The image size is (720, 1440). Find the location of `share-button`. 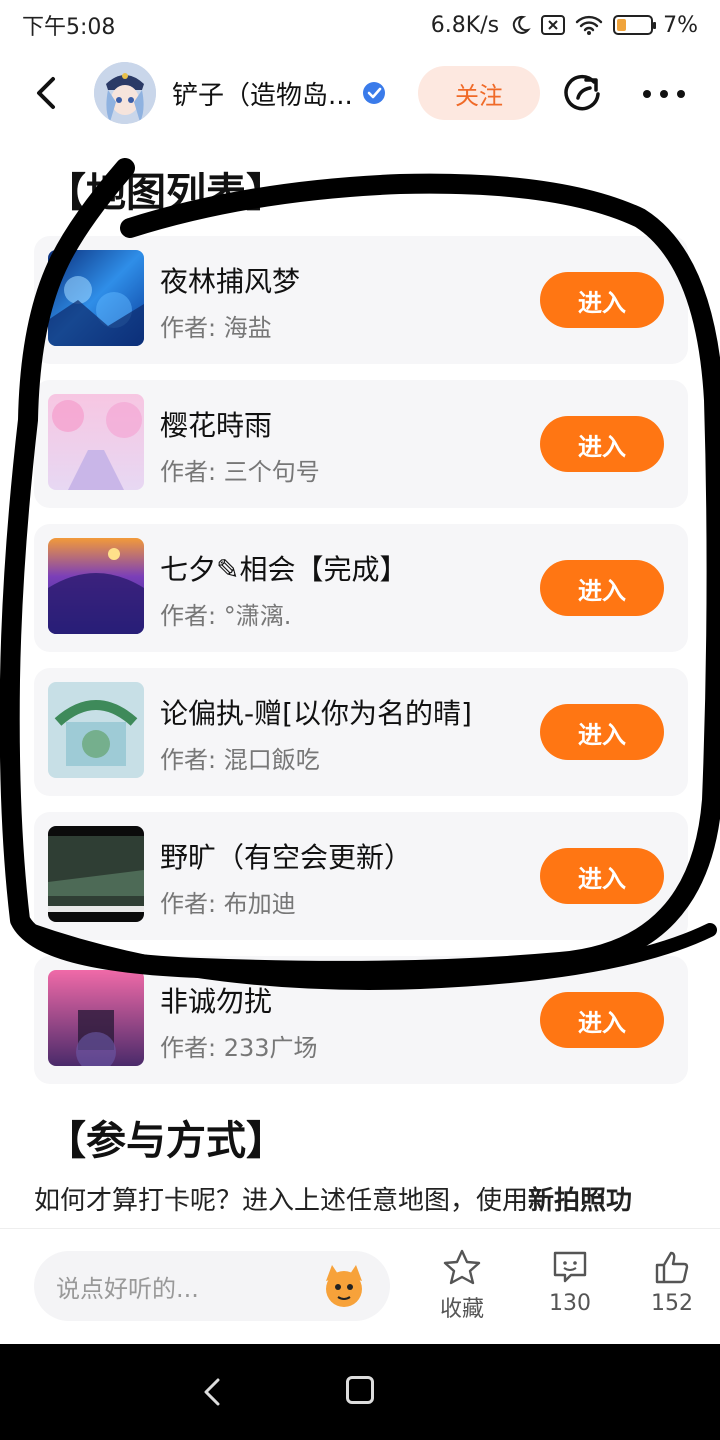

share-button is located at coordinates (584, 94).